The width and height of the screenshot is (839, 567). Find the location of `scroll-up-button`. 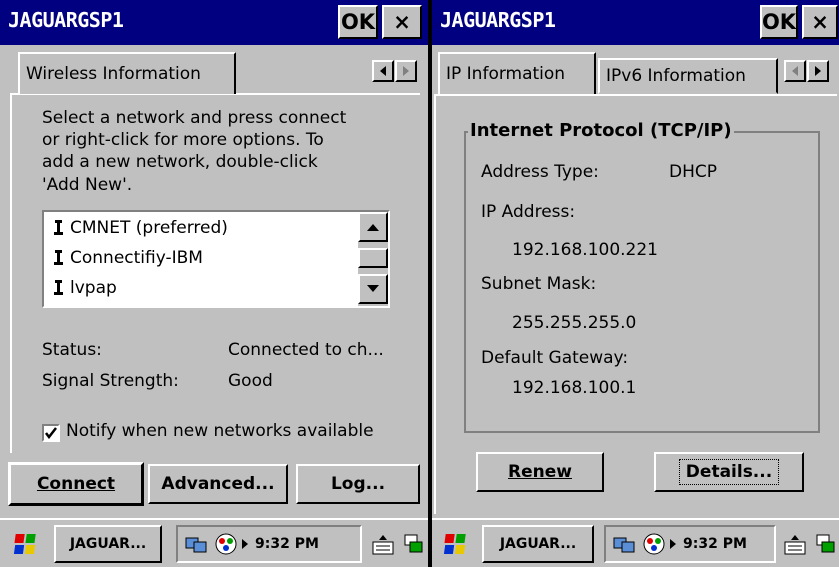

scroll-up-button is located at coordinates (373, 227).